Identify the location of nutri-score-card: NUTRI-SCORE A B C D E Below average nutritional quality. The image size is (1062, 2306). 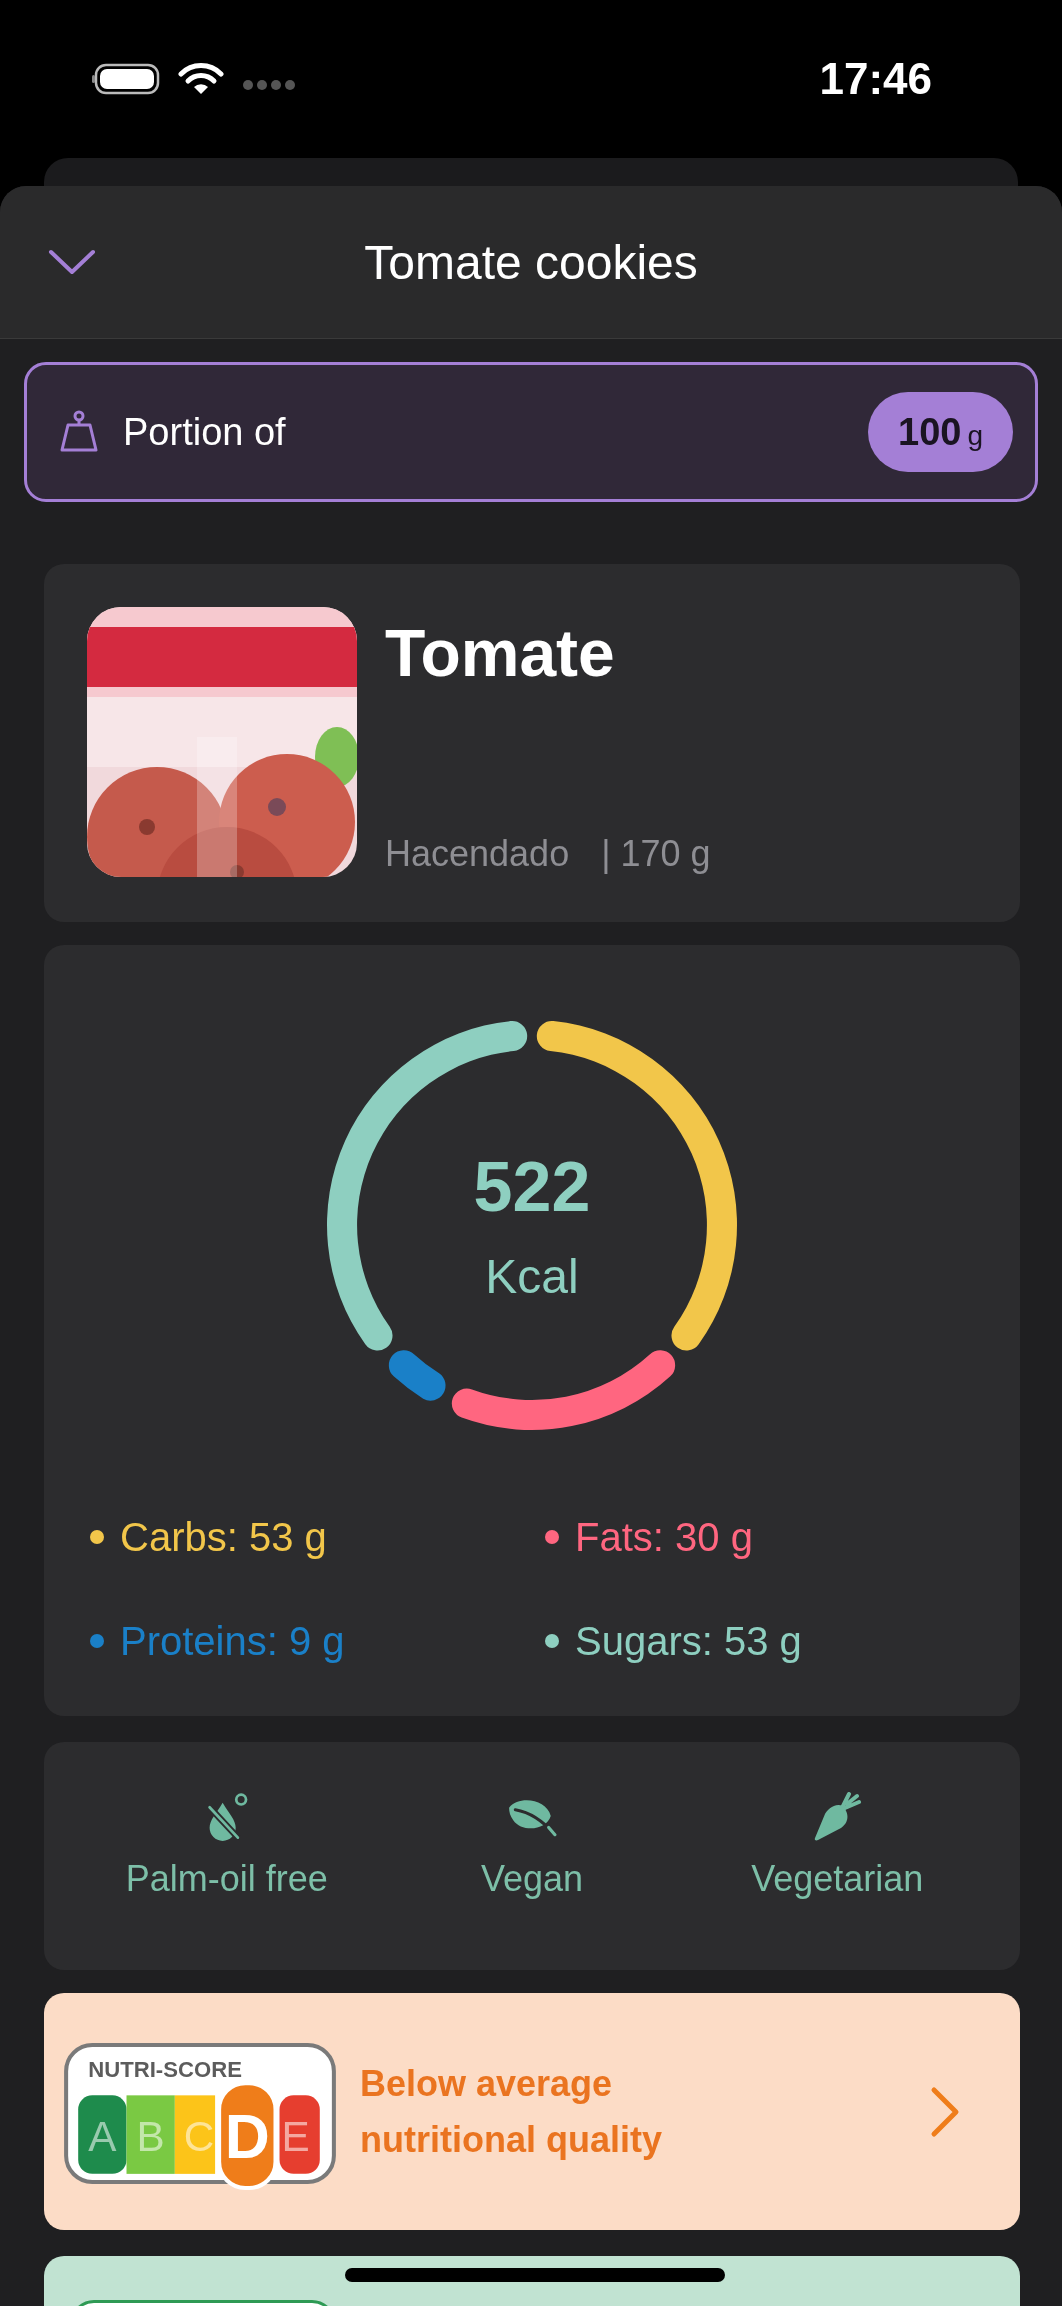
(532, 2111).